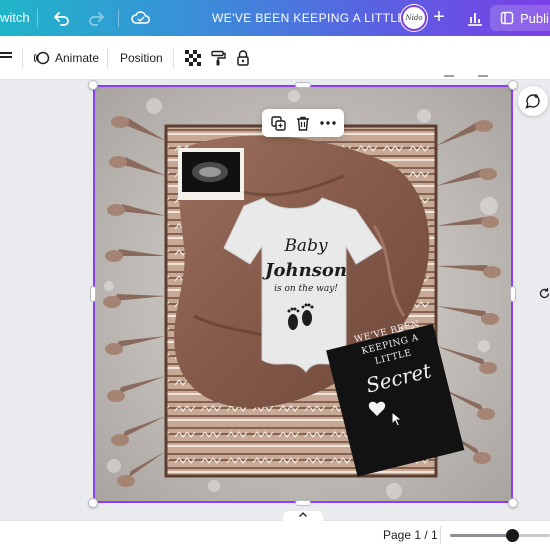  Describe the element at coordinates (440, 535) in the screenshot. I see `footer-divider` at that location.